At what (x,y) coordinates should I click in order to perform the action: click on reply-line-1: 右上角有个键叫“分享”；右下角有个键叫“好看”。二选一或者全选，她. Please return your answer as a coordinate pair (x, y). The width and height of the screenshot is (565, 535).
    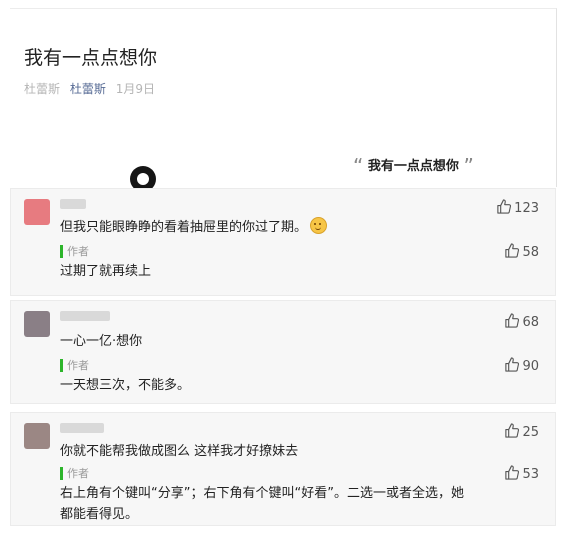
    Looking at the image, I should click on (262, 493).